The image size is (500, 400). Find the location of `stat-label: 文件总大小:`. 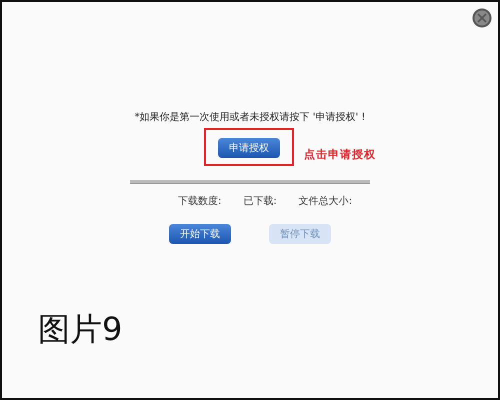

stat-label: 文件总大小: is located at coordinates (325, 201).